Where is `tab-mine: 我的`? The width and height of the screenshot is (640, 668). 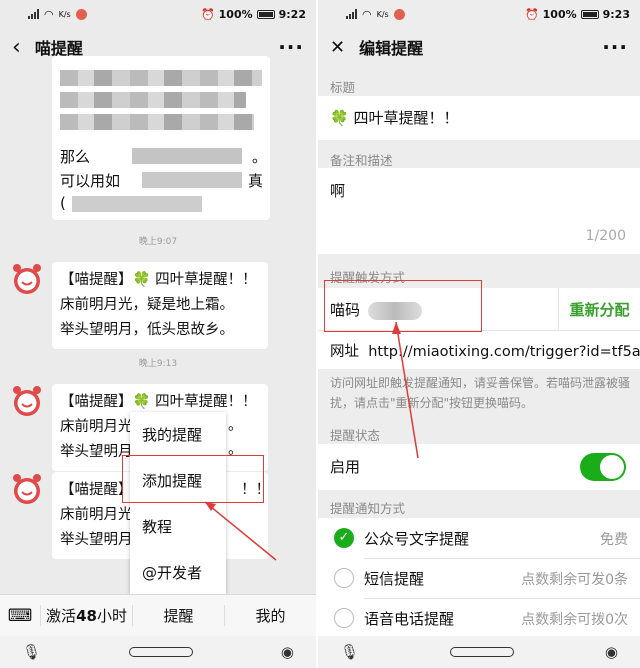
tab-mine: 我的 is located at coordinates (270, 615).